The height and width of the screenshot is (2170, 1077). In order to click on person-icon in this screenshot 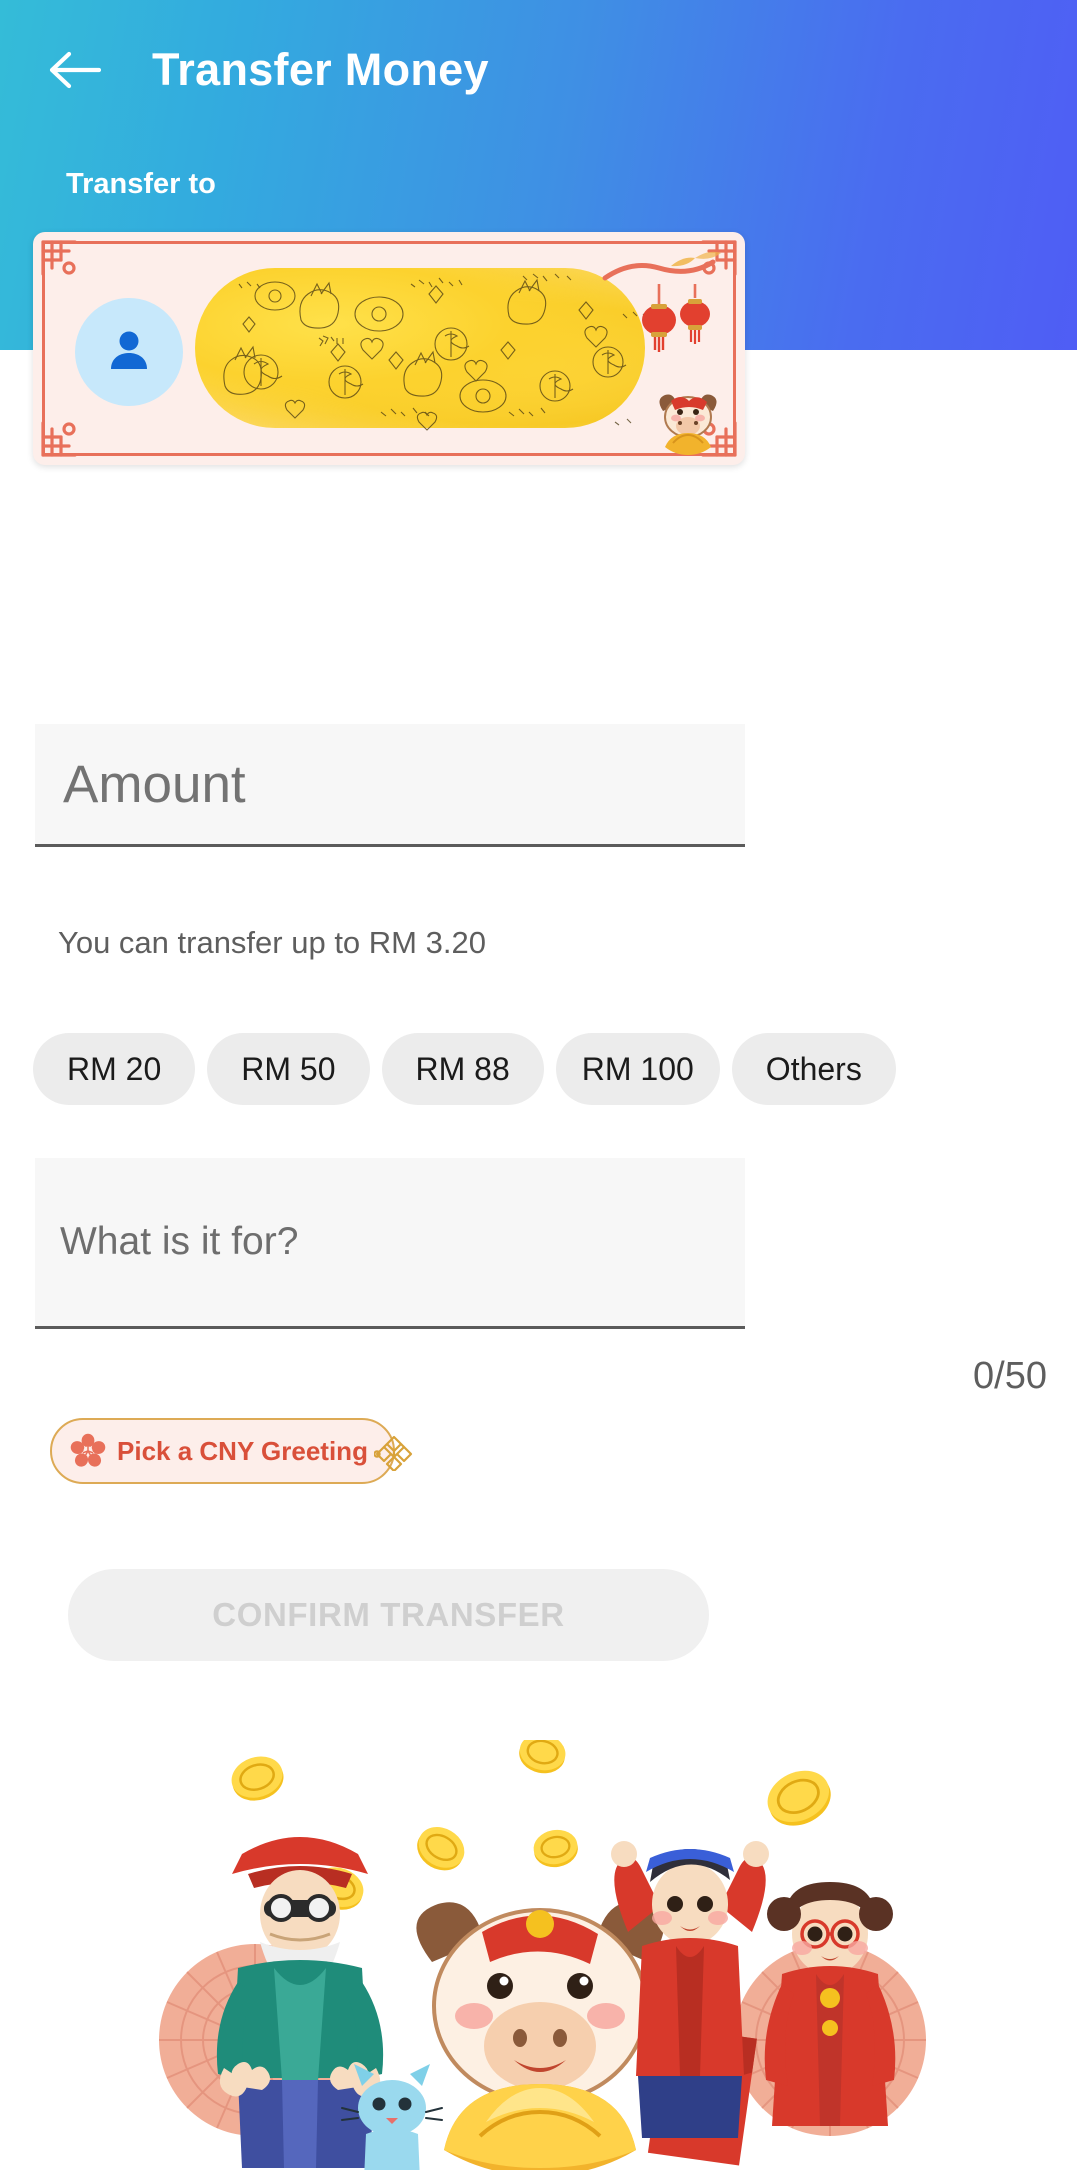, I will do `click(129, 352)`.